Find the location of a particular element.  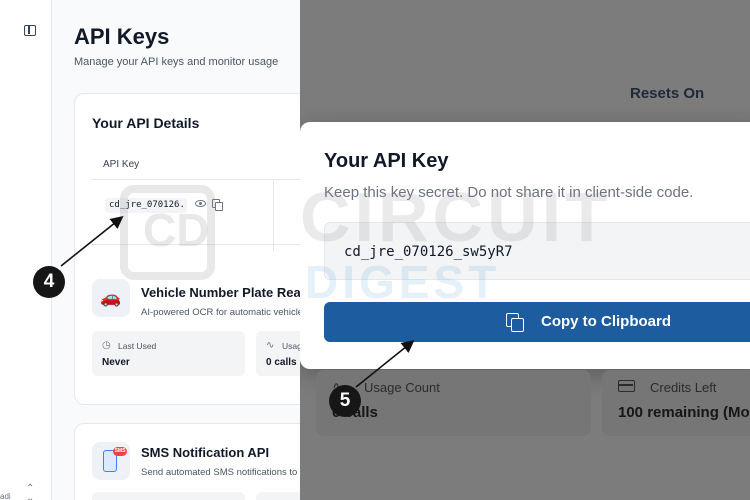

resets-on-header: Resets On is located at coordinates (667, 93).